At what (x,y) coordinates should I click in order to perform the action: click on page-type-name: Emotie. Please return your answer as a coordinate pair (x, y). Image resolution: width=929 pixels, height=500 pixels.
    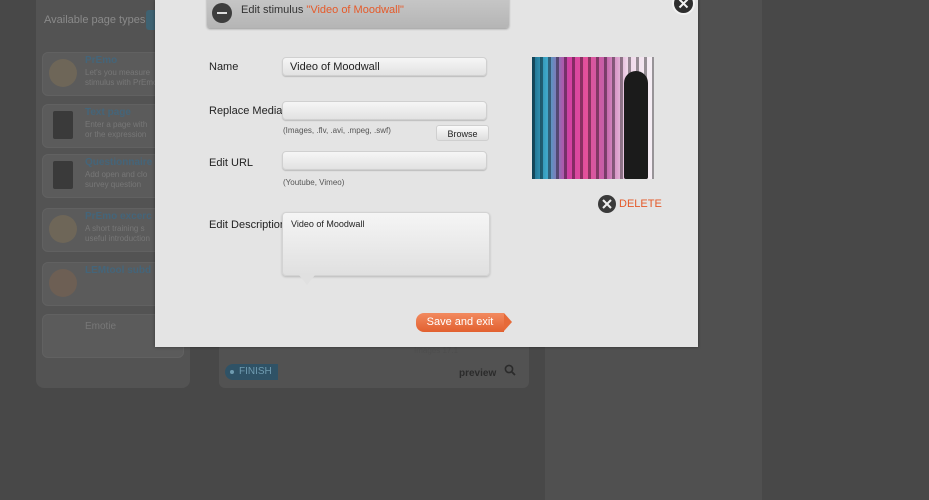
    Looking at the image, I should click on (101, 326).